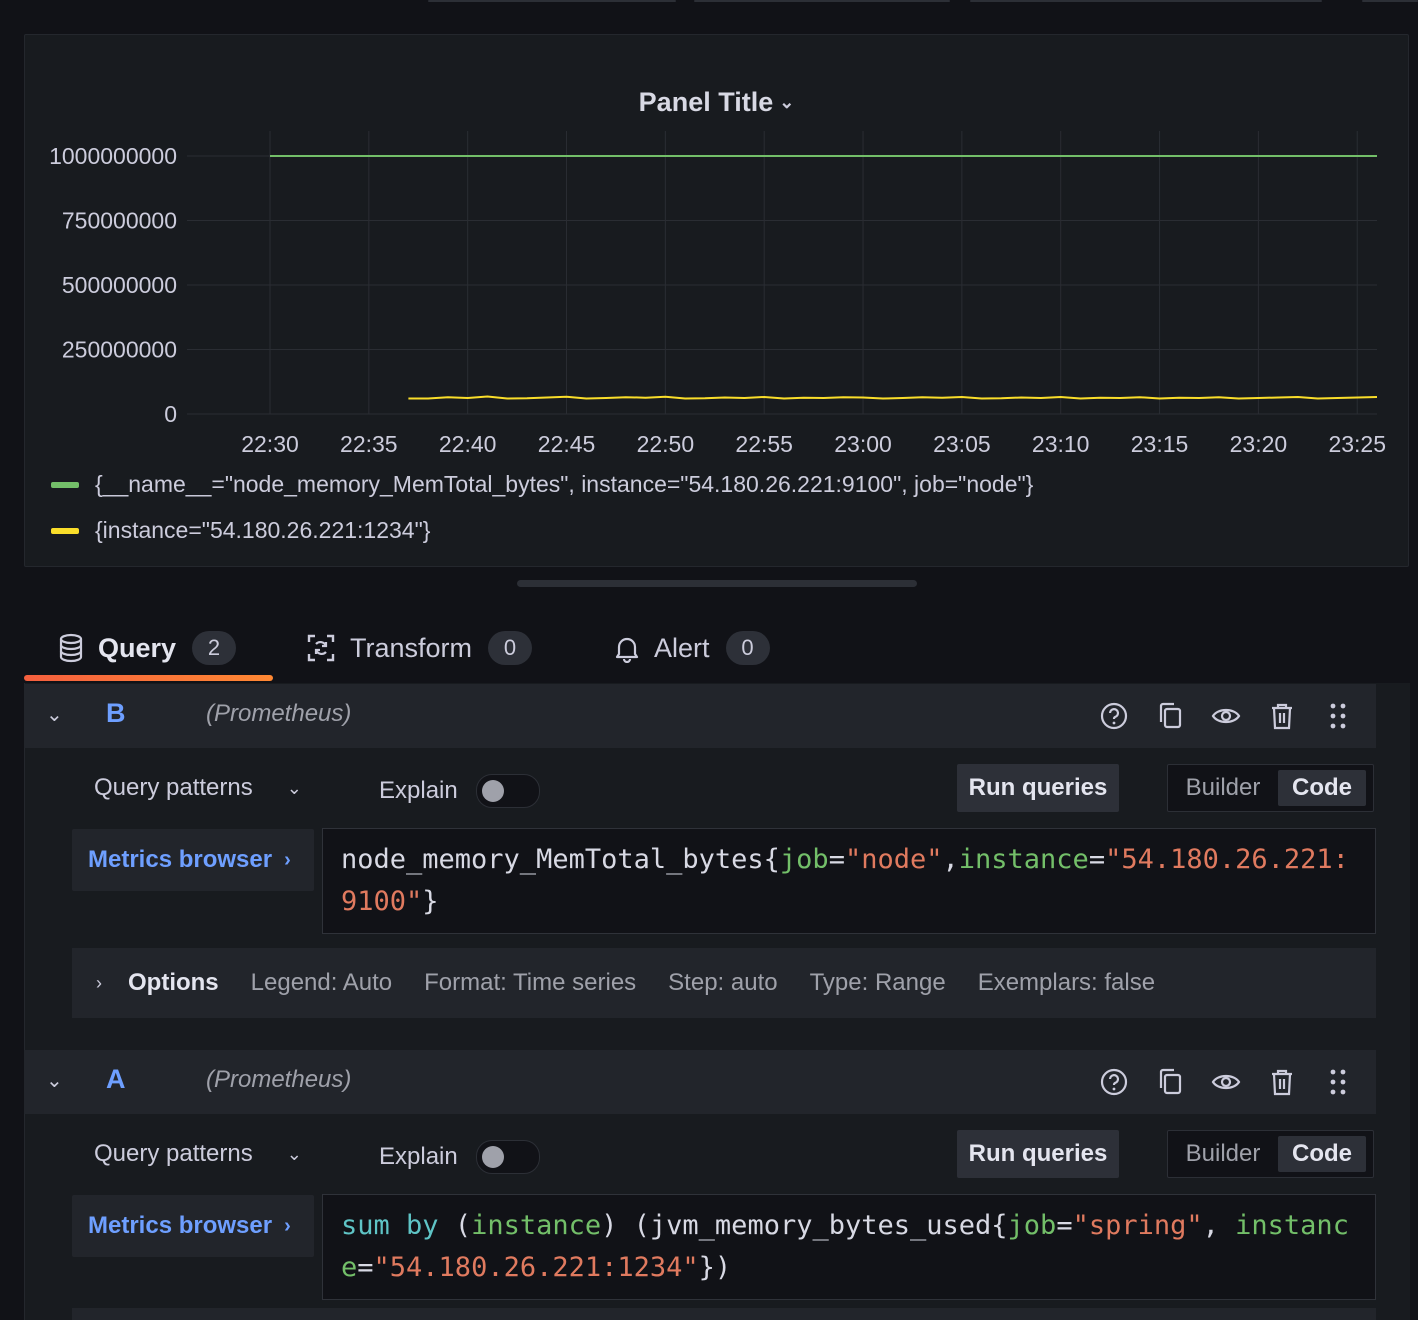 The height and width of the screenshot is (1320, 1418). Describe the element at coordinates (418, 790) in the screenshot. I see `explain-label: Explain` at that location.